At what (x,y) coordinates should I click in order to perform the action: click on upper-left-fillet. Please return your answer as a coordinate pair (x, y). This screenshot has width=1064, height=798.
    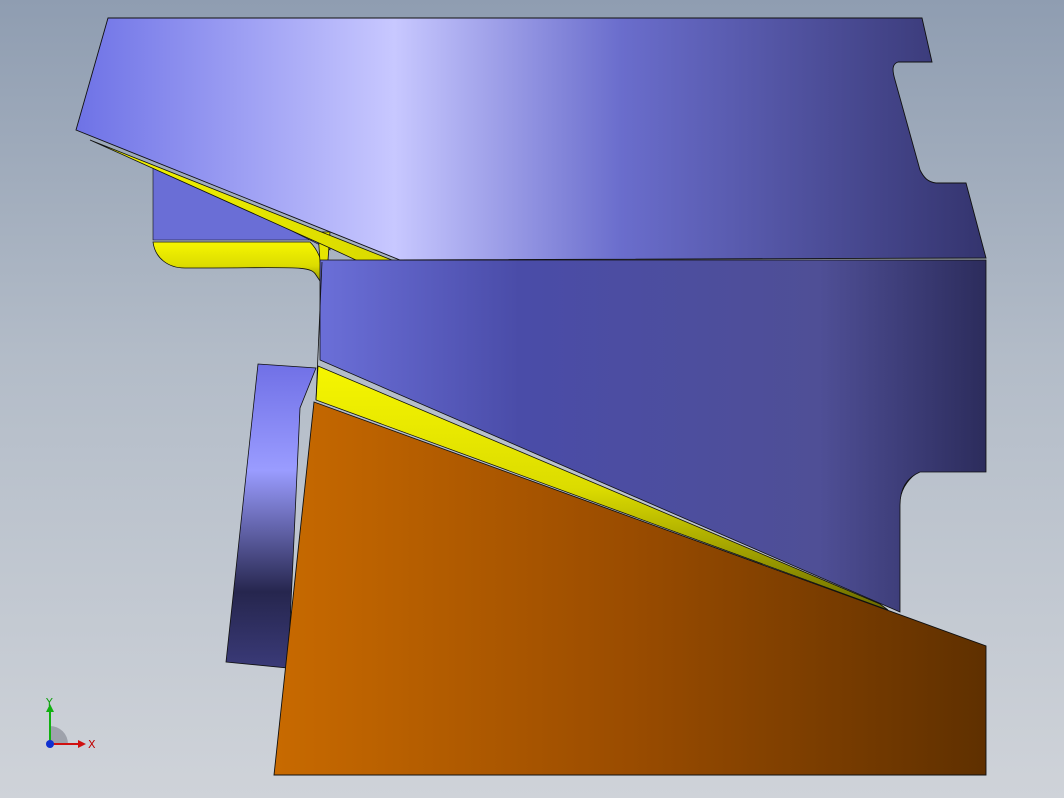
    Looking at the image, I should click on (239, 266).